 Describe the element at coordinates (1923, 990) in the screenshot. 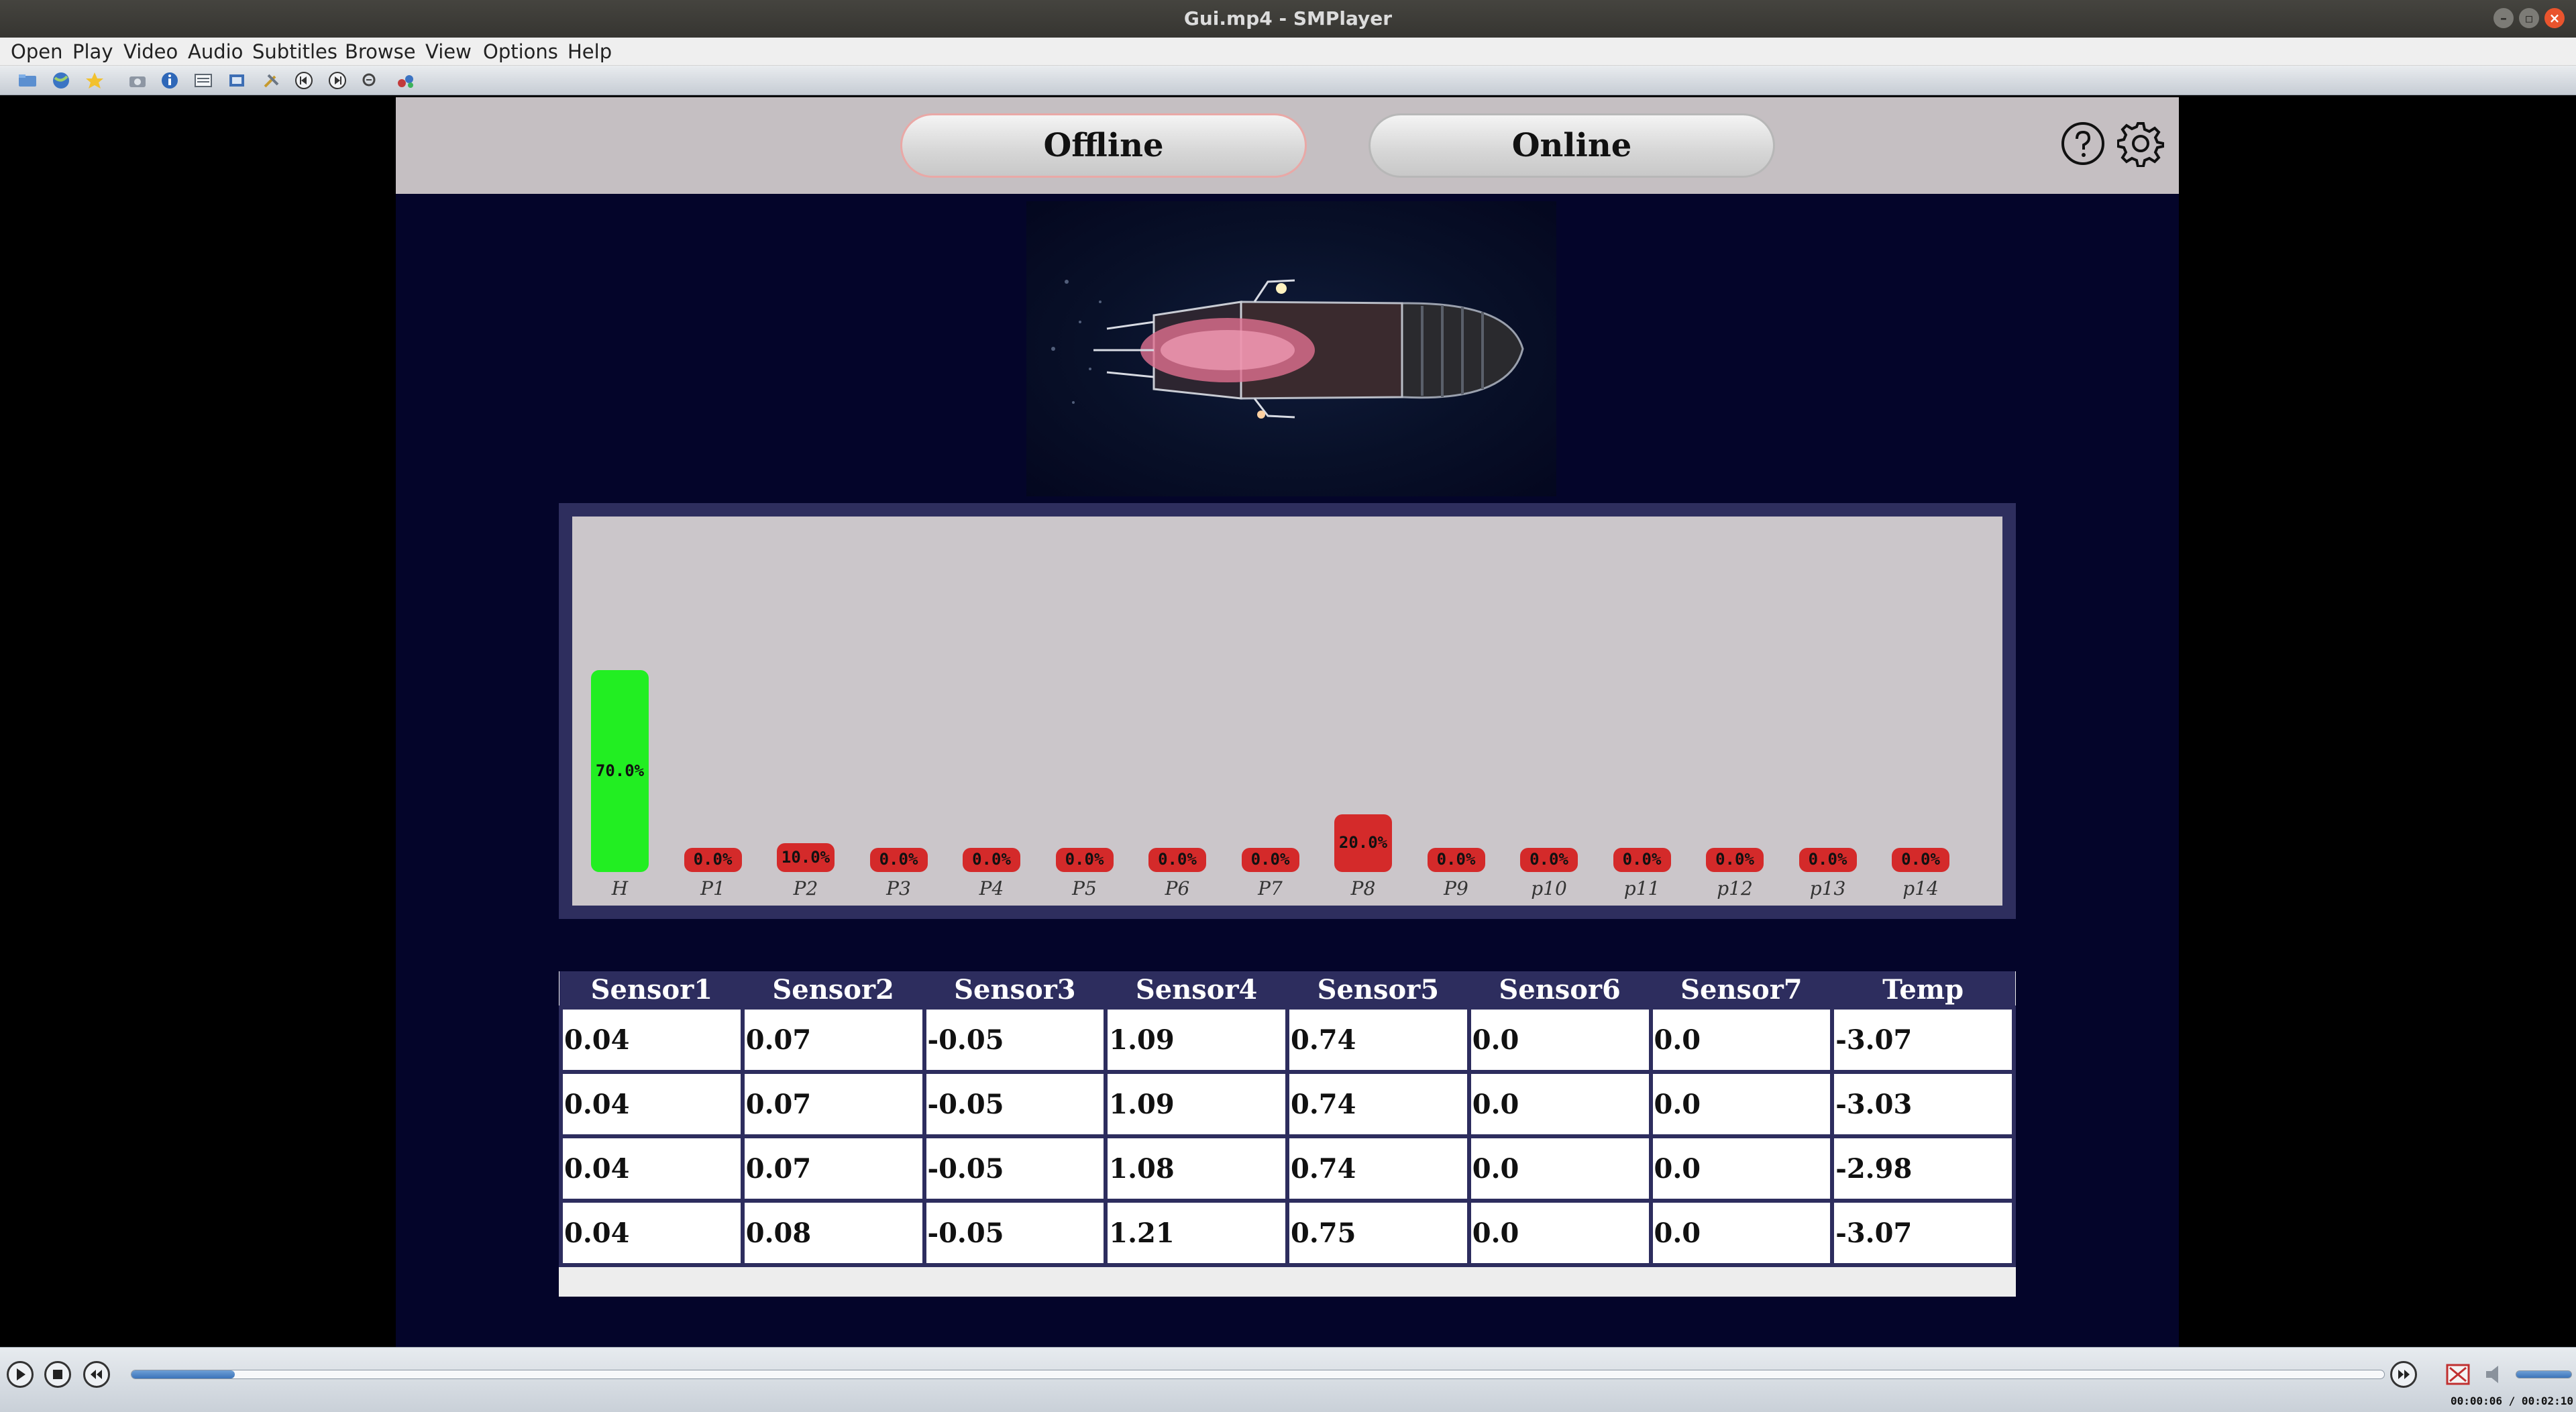

I see `column-header-temp: Temp` at that location.